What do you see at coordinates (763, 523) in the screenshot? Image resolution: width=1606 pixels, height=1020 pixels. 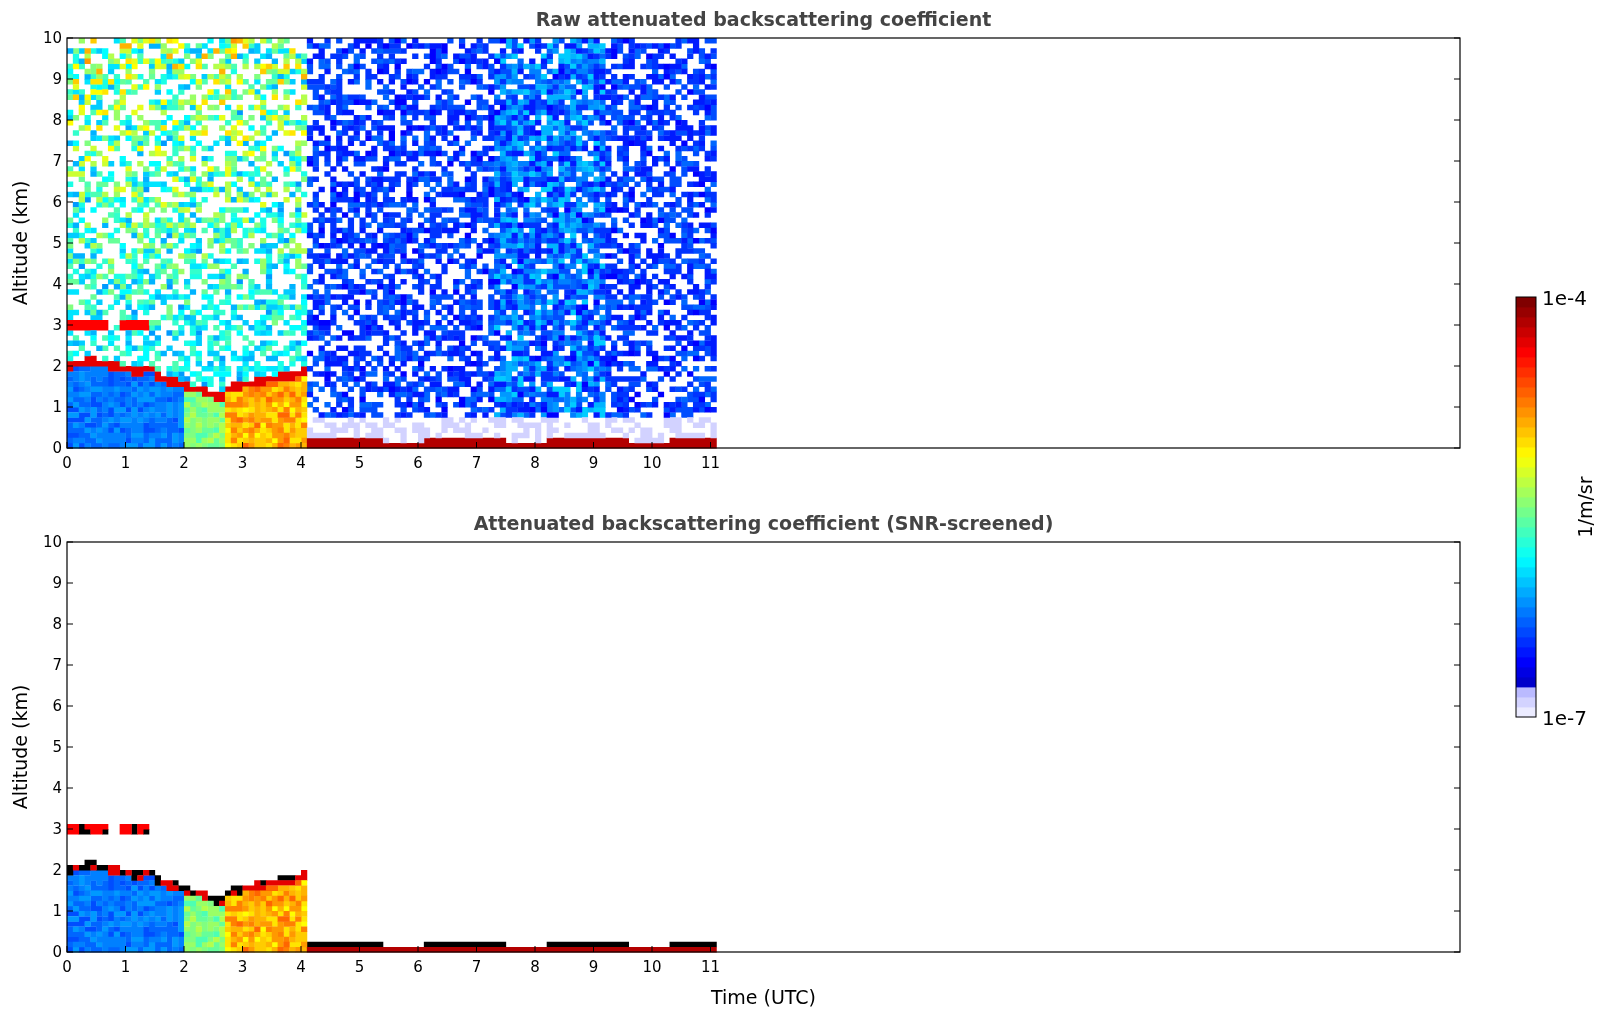 I see `chart-title: Attenuated backscattering coefficient (SNR-screened)` at bounding box center [763, 523].